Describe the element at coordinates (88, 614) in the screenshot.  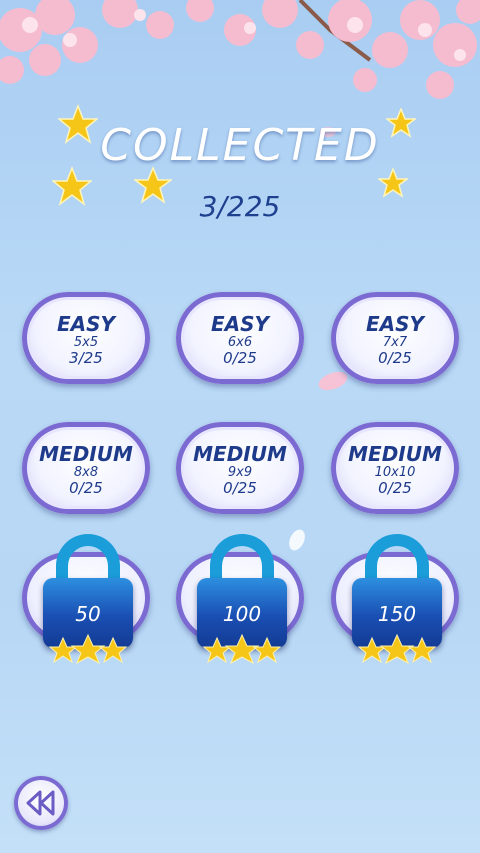
I see `required-stars-label: 50` at that location.